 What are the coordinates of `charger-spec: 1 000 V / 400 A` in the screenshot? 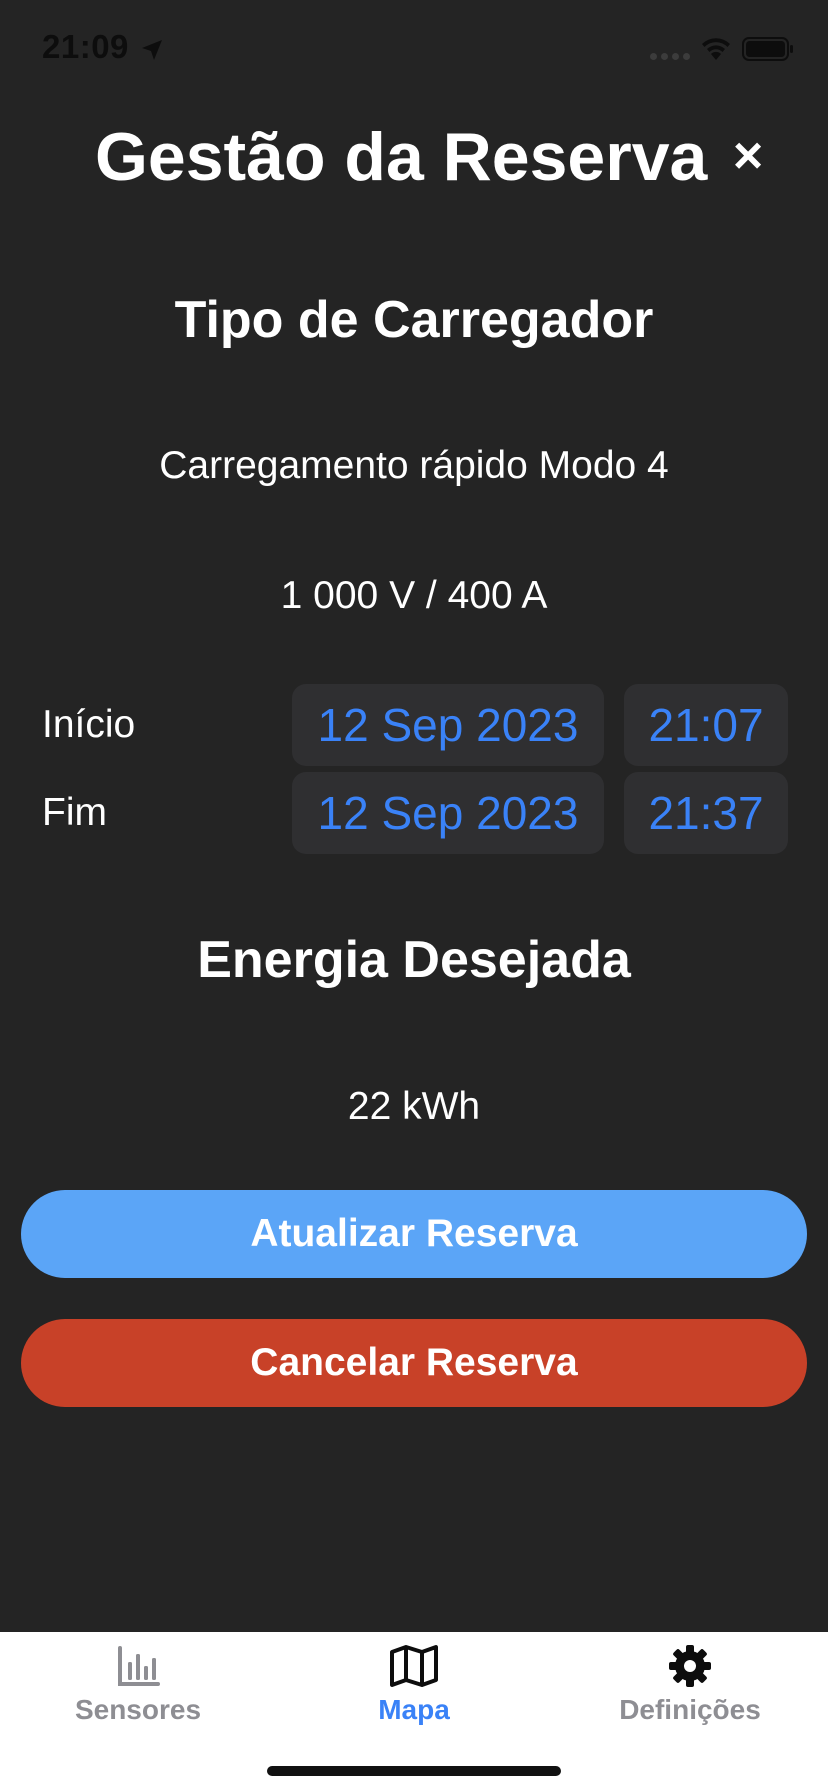 It's located at (414, 595).